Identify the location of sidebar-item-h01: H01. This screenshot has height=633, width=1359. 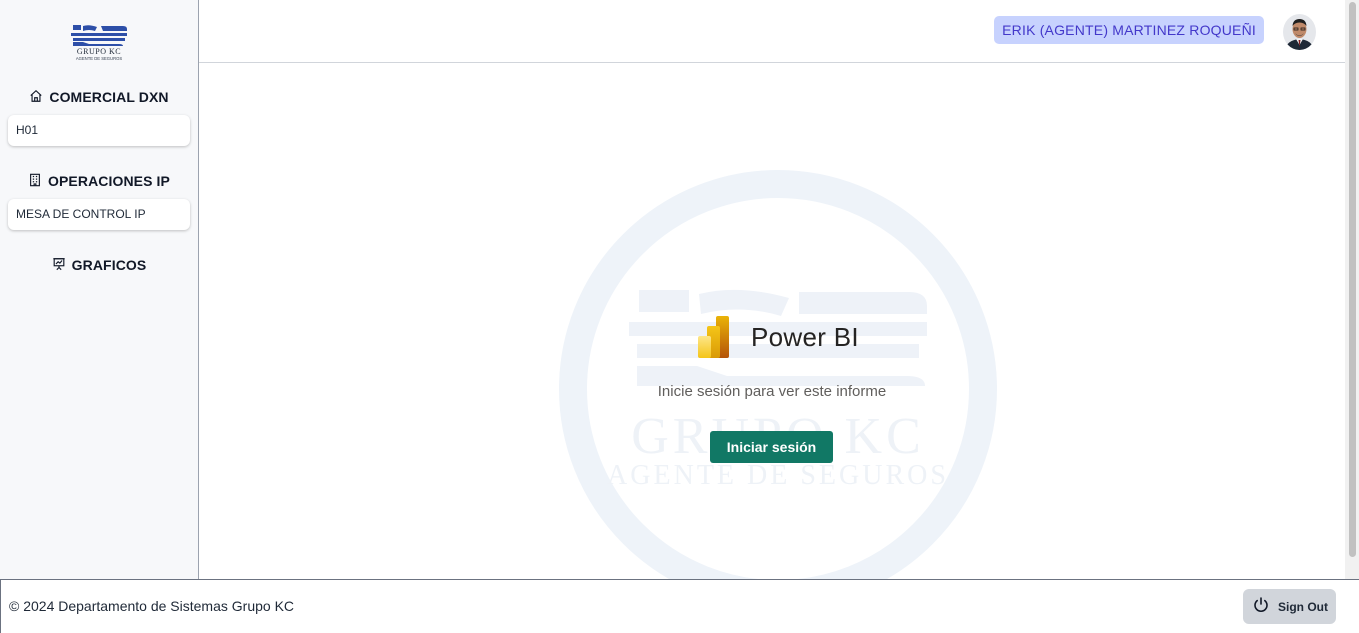
(99, 130).